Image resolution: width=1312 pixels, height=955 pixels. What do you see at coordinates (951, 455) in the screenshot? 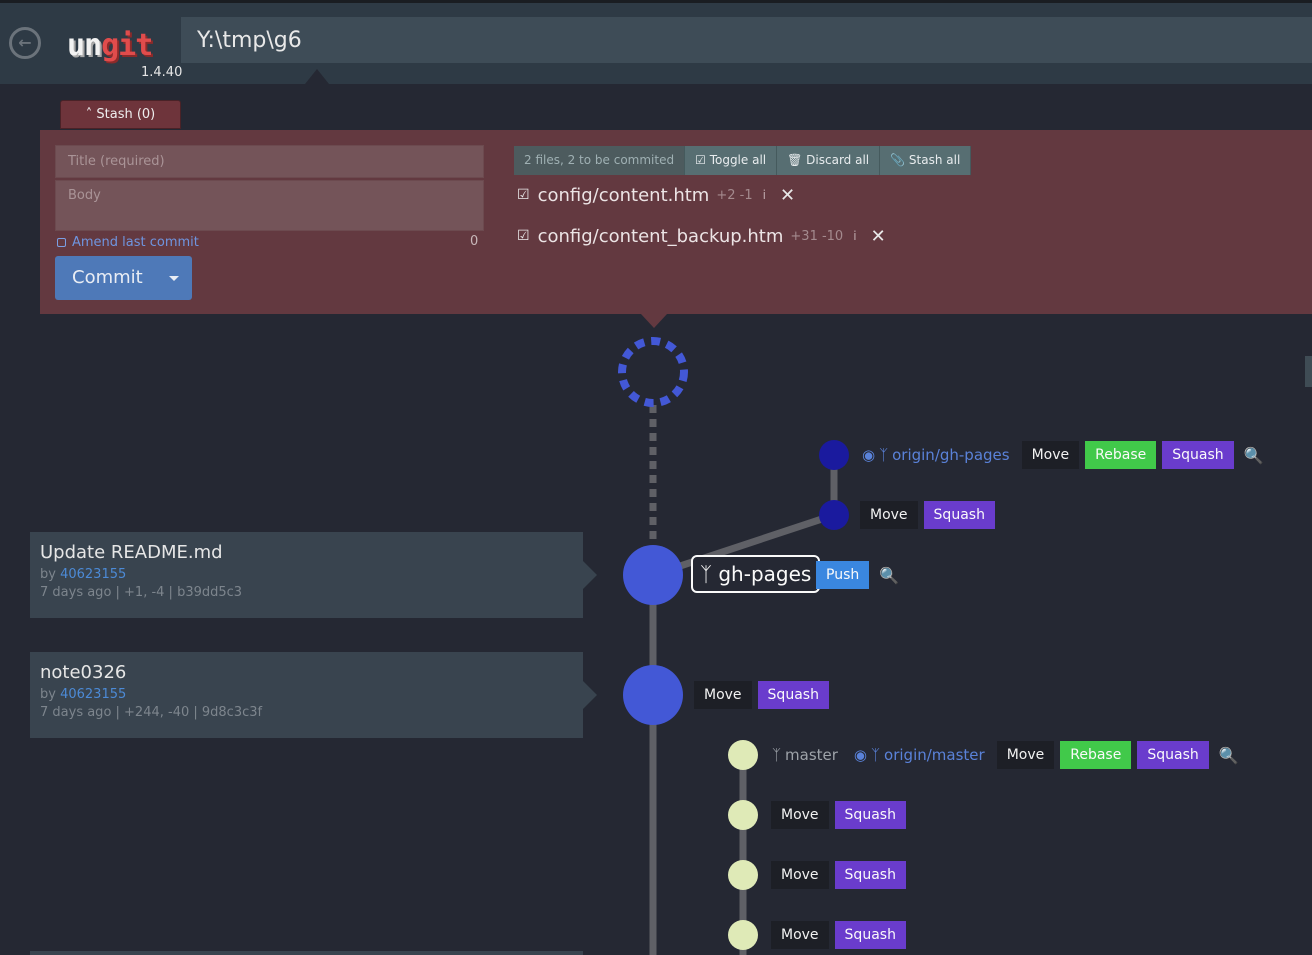
I see `origin-gh-pages-label: origin/gh-pages` at bounding box center [951, 455].